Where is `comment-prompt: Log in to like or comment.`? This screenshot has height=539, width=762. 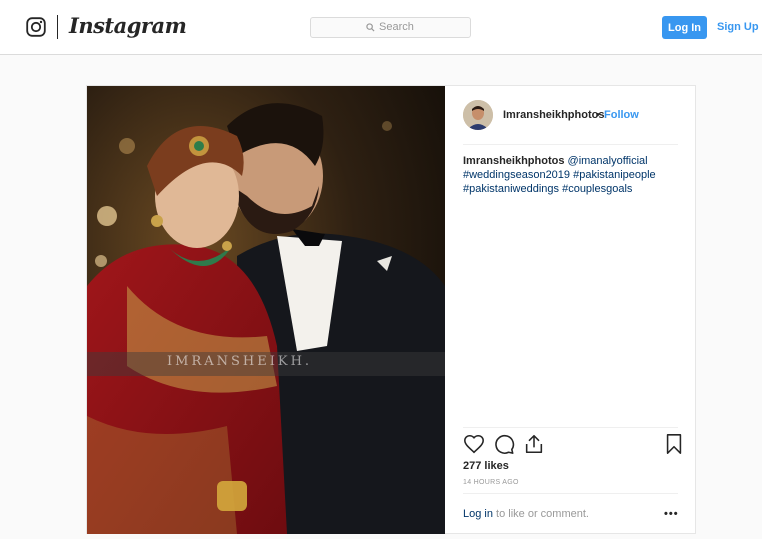 comment-prompt: Log in to like or comment. is located at coordinates (526, 514).